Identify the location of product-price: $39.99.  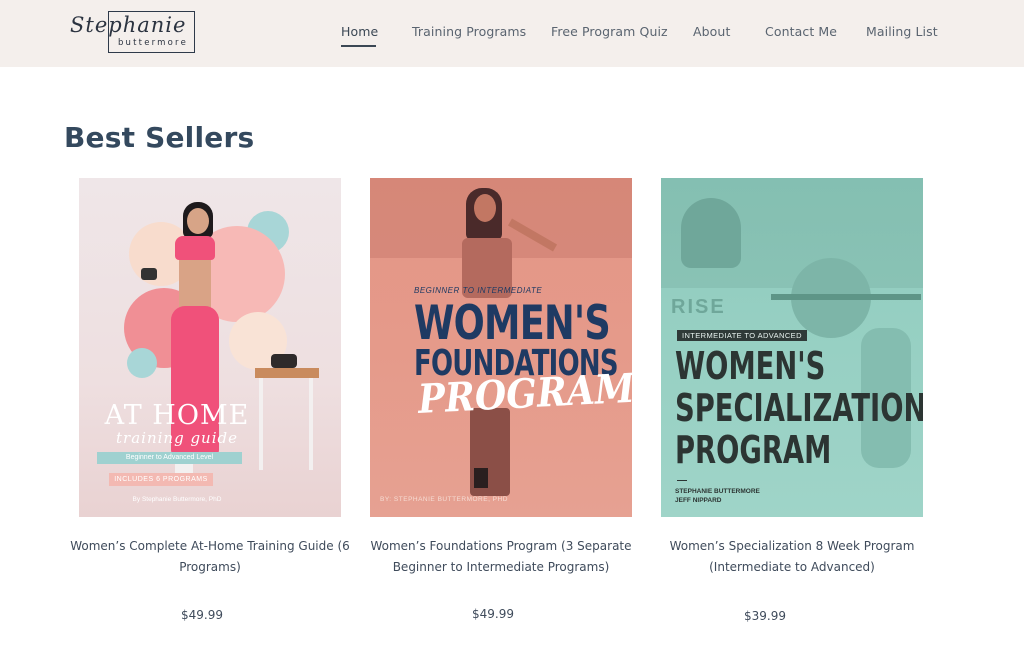
(765, 616).